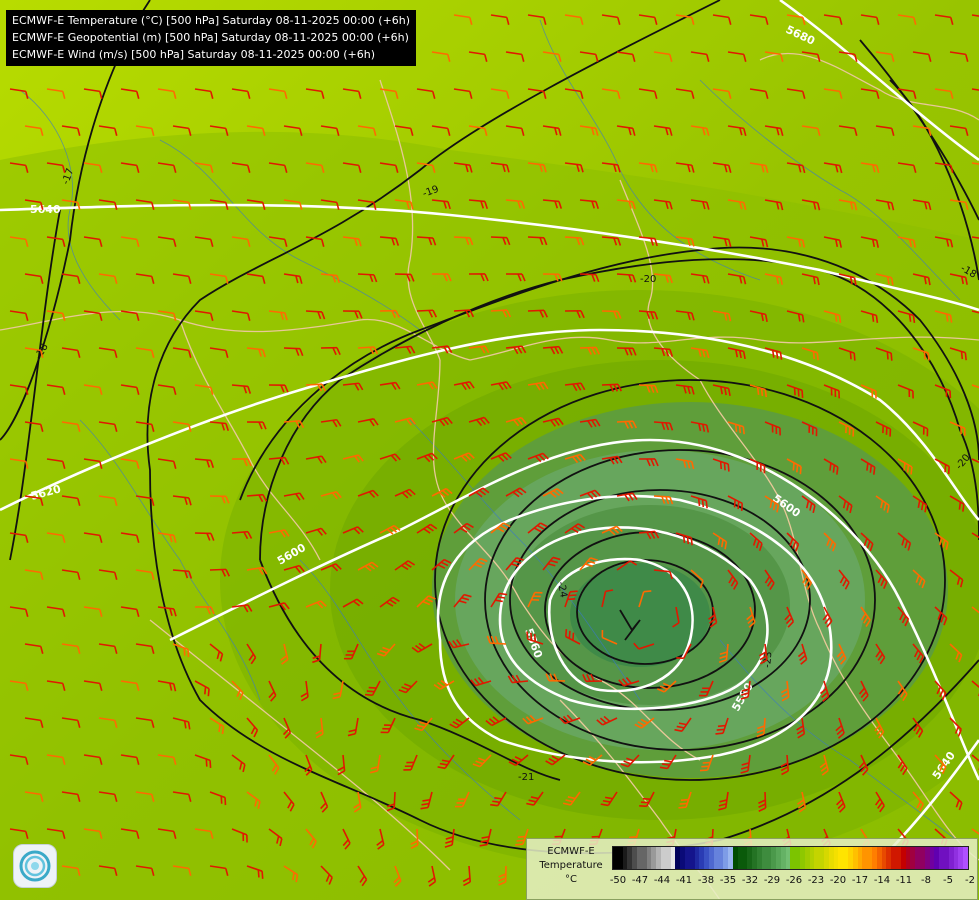 This screenshot has height=900, width=979. Describe the element at coordinates (706, 880) in the screenshot. I see `legend-tick: -38` at that location.